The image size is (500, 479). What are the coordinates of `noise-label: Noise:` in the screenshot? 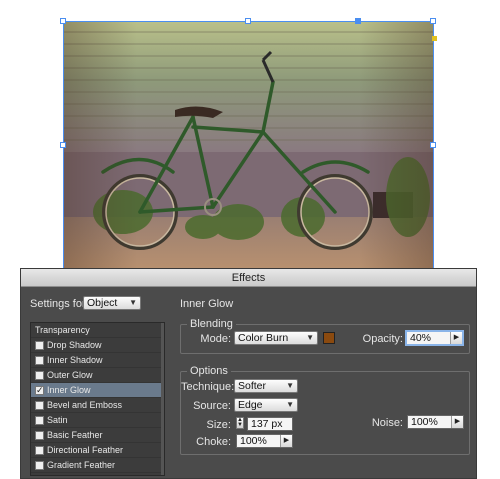 It's located at (387, 423).